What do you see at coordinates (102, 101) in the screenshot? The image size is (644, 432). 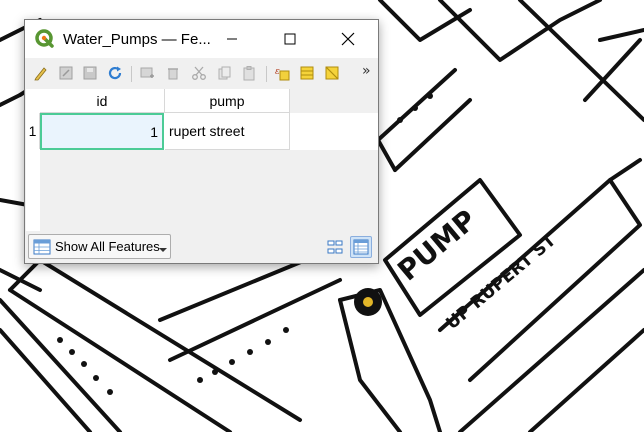 I see `column-header-id: id` at bounding box center [102, 101].